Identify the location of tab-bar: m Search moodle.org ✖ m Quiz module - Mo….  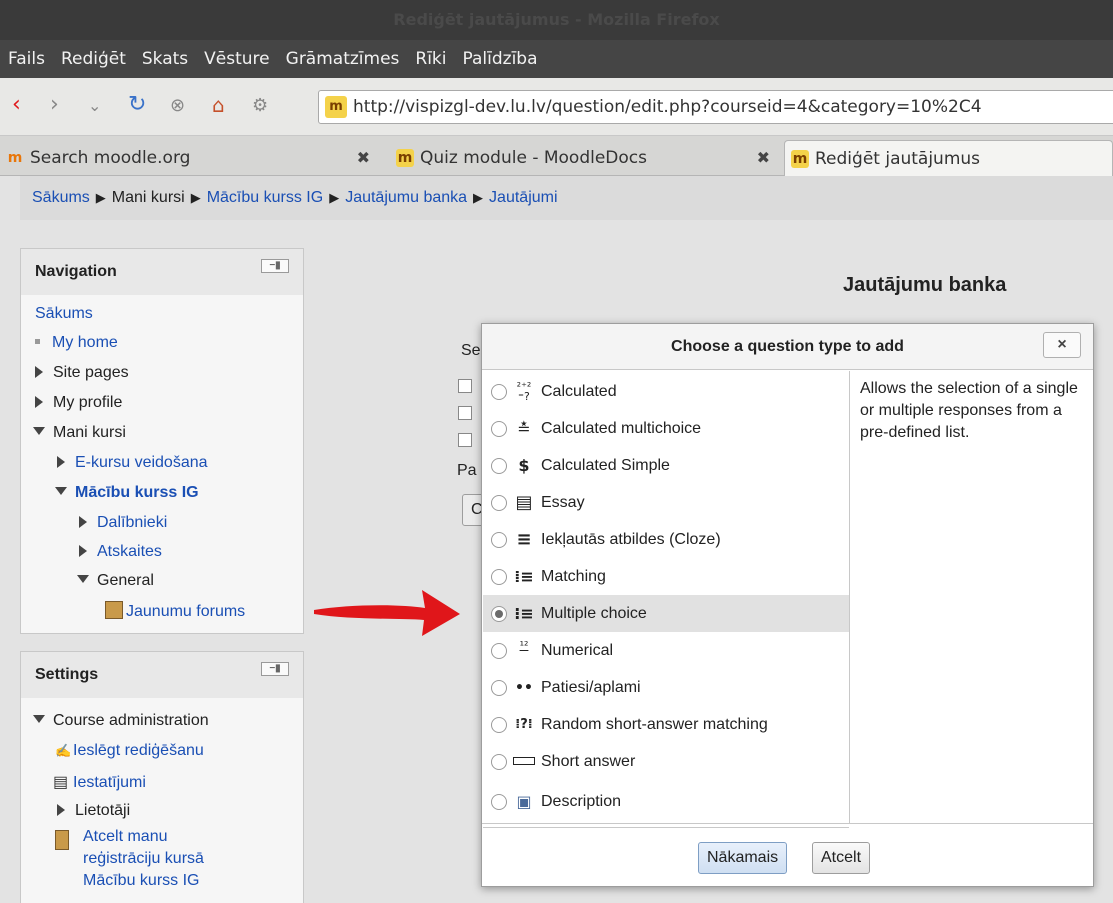
(556, 156).